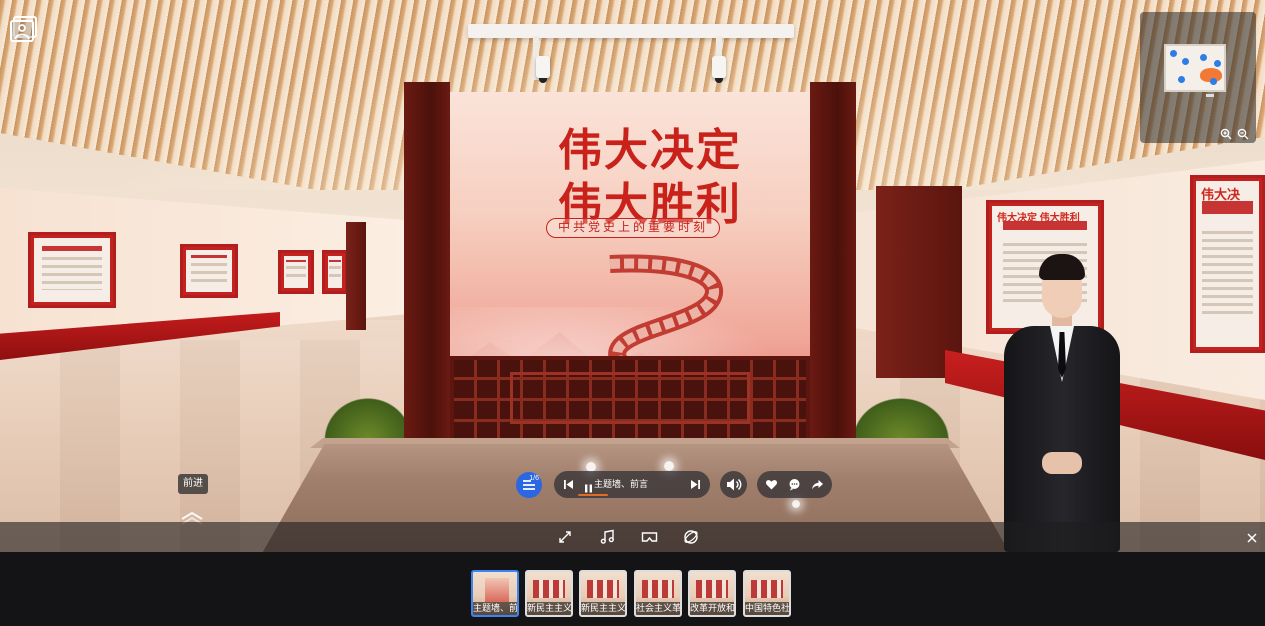 The image size is (1265, 626). What do you see at coordinates (631, 31) in the screenshot?
I see `light-track` at bounding box center [631, 31].